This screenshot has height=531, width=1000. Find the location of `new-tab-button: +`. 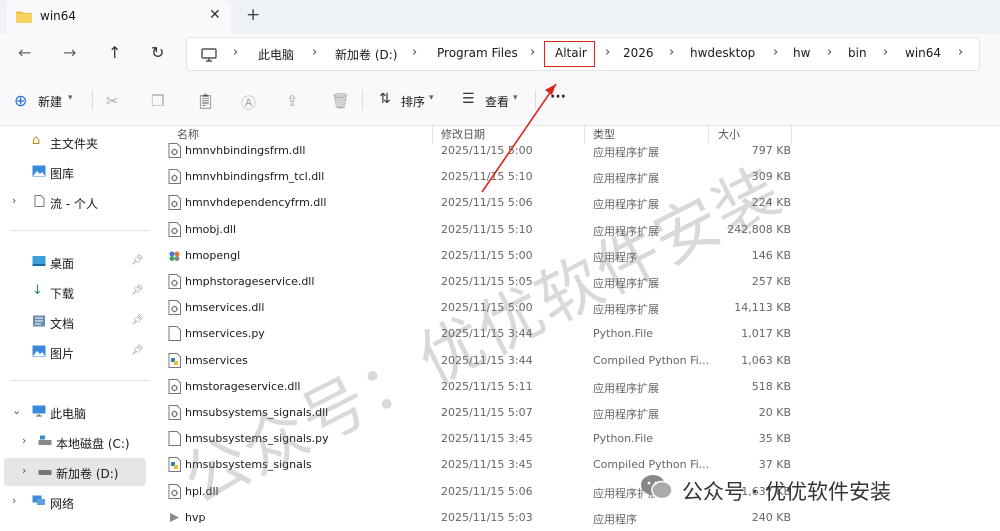

new-tab-button: + is located at coordinates (253, 15).